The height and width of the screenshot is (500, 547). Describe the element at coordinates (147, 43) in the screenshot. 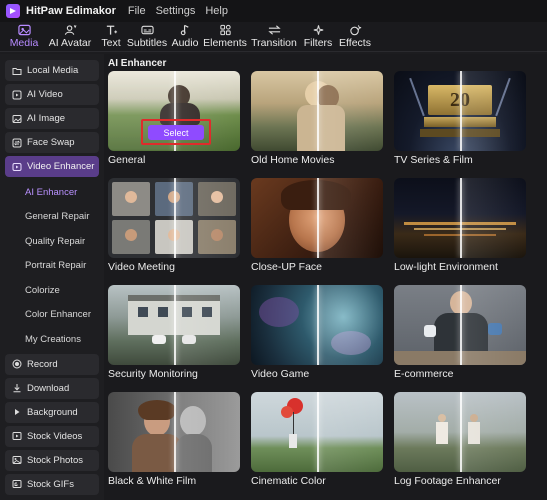

I see `tab-label: Subtitles` at that location.